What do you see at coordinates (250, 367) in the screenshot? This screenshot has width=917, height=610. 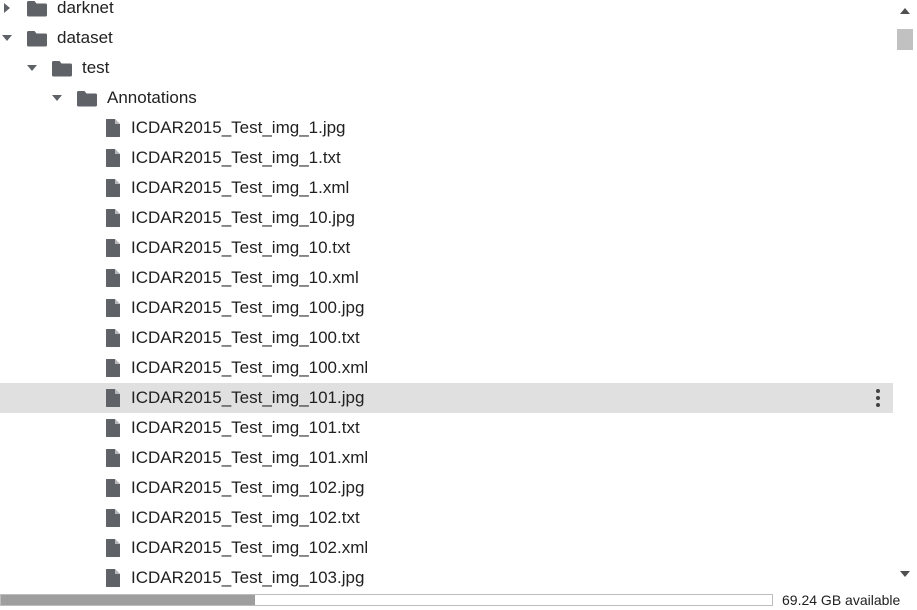 I see `file-name: ICDAR2015_Test_img_100.xml` at bounding box center [250, 367].